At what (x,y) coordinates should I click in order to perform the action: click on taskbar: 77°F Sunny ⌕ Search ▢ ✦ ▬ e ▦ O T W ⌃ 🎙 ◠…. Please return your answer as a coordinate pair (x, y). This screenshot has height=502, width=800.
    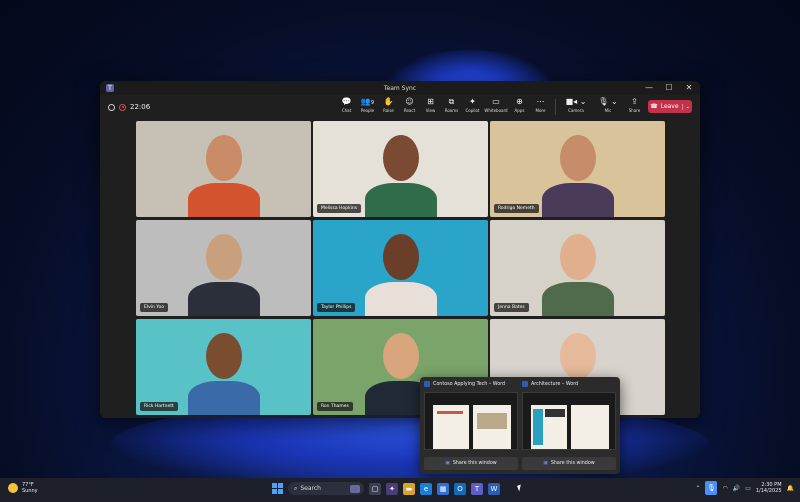
    Looking at the image, I should click on (400, 490).